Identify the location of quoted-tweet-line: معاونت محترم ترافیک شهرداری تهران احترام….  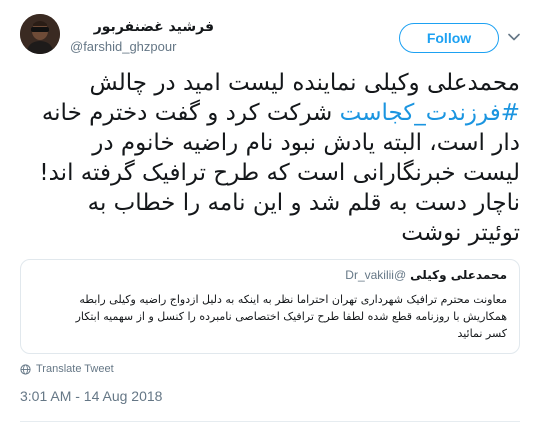
(293, 299).